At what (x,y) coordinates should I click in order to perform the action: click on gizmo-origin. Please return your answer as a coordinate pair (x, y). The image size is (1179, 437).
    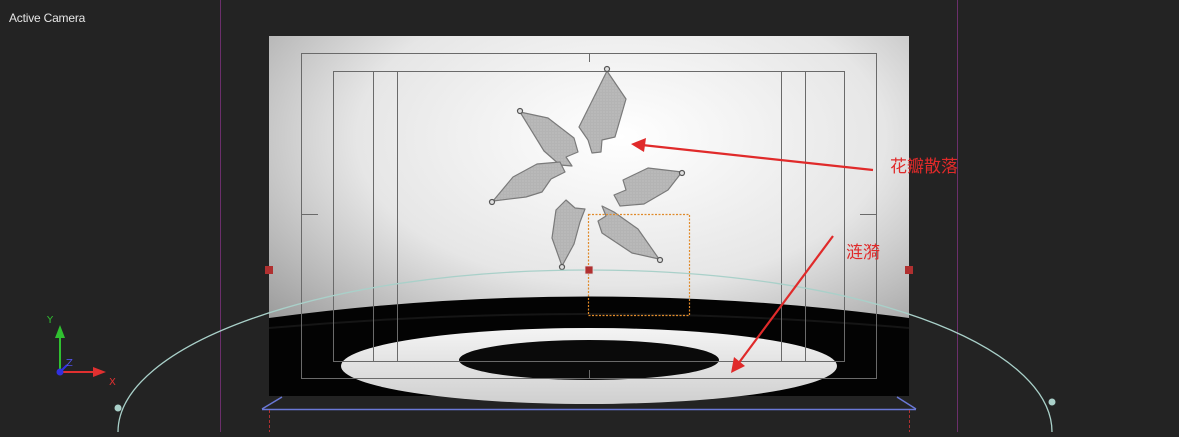
    Looking at the image, I should click on (60, 372).